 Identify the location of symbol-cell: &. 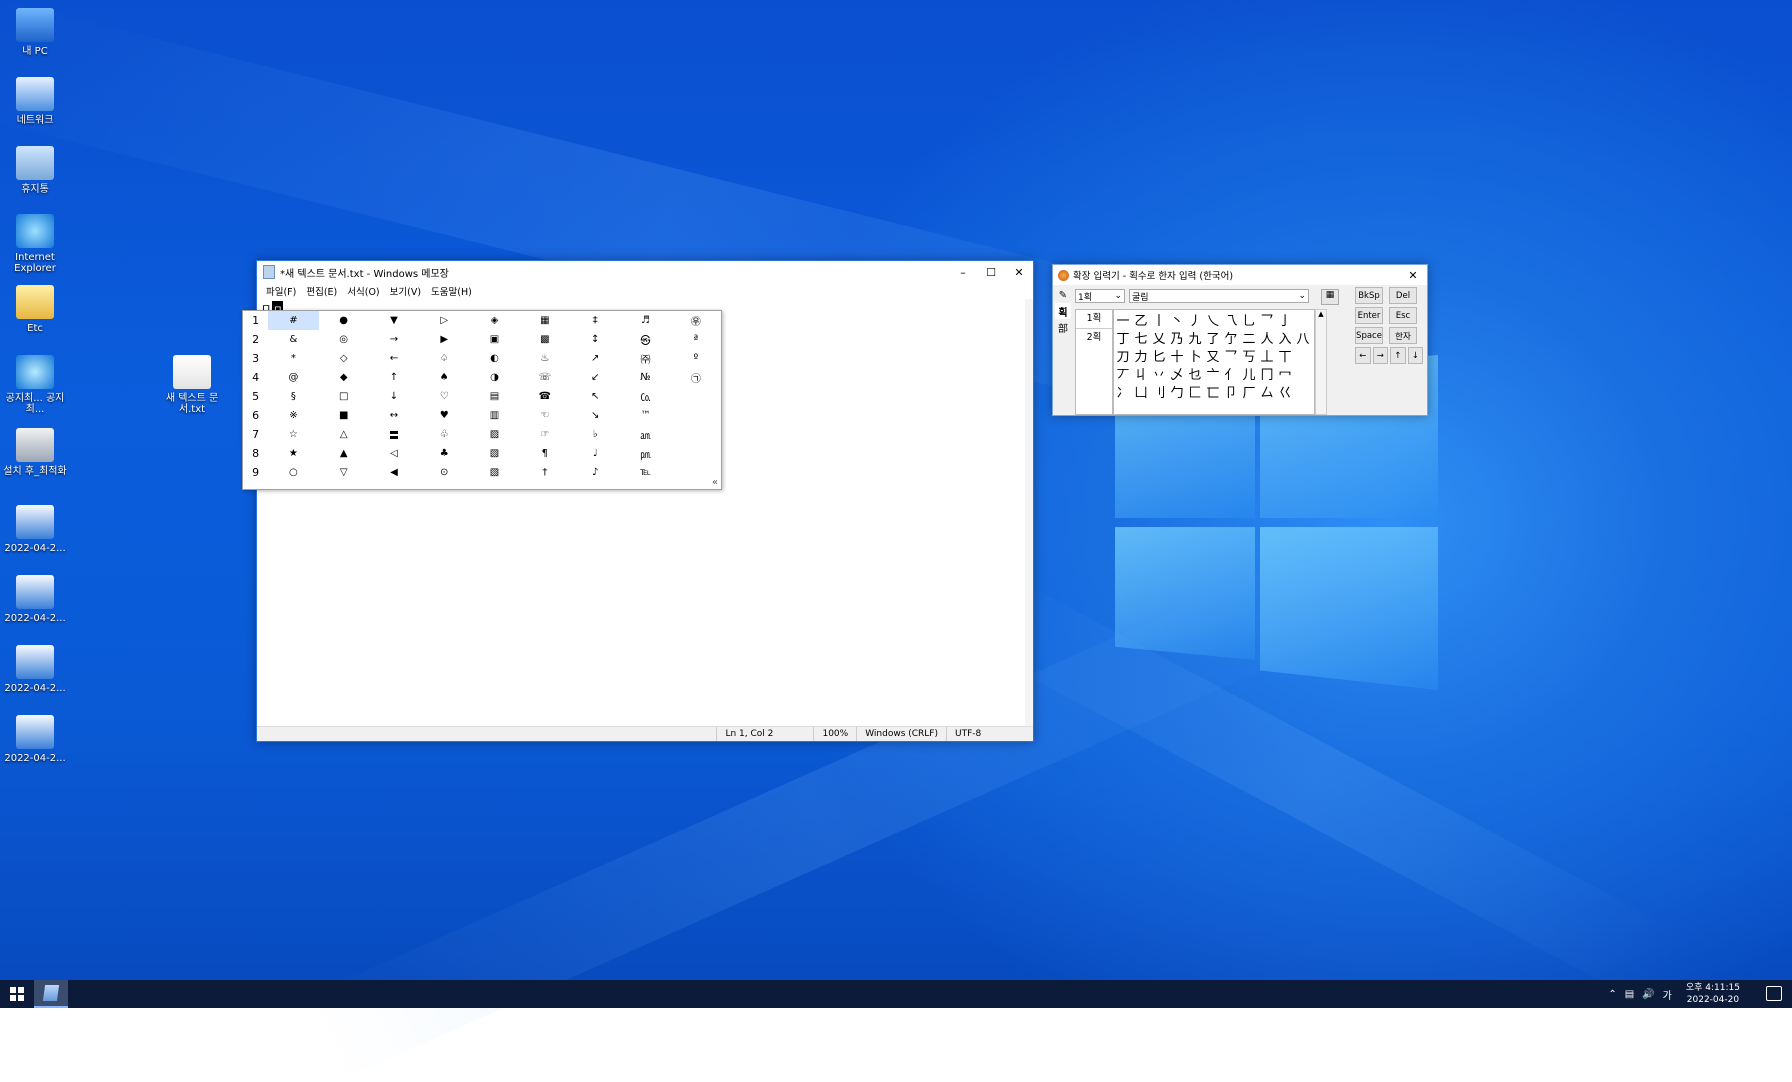
(293, 339).